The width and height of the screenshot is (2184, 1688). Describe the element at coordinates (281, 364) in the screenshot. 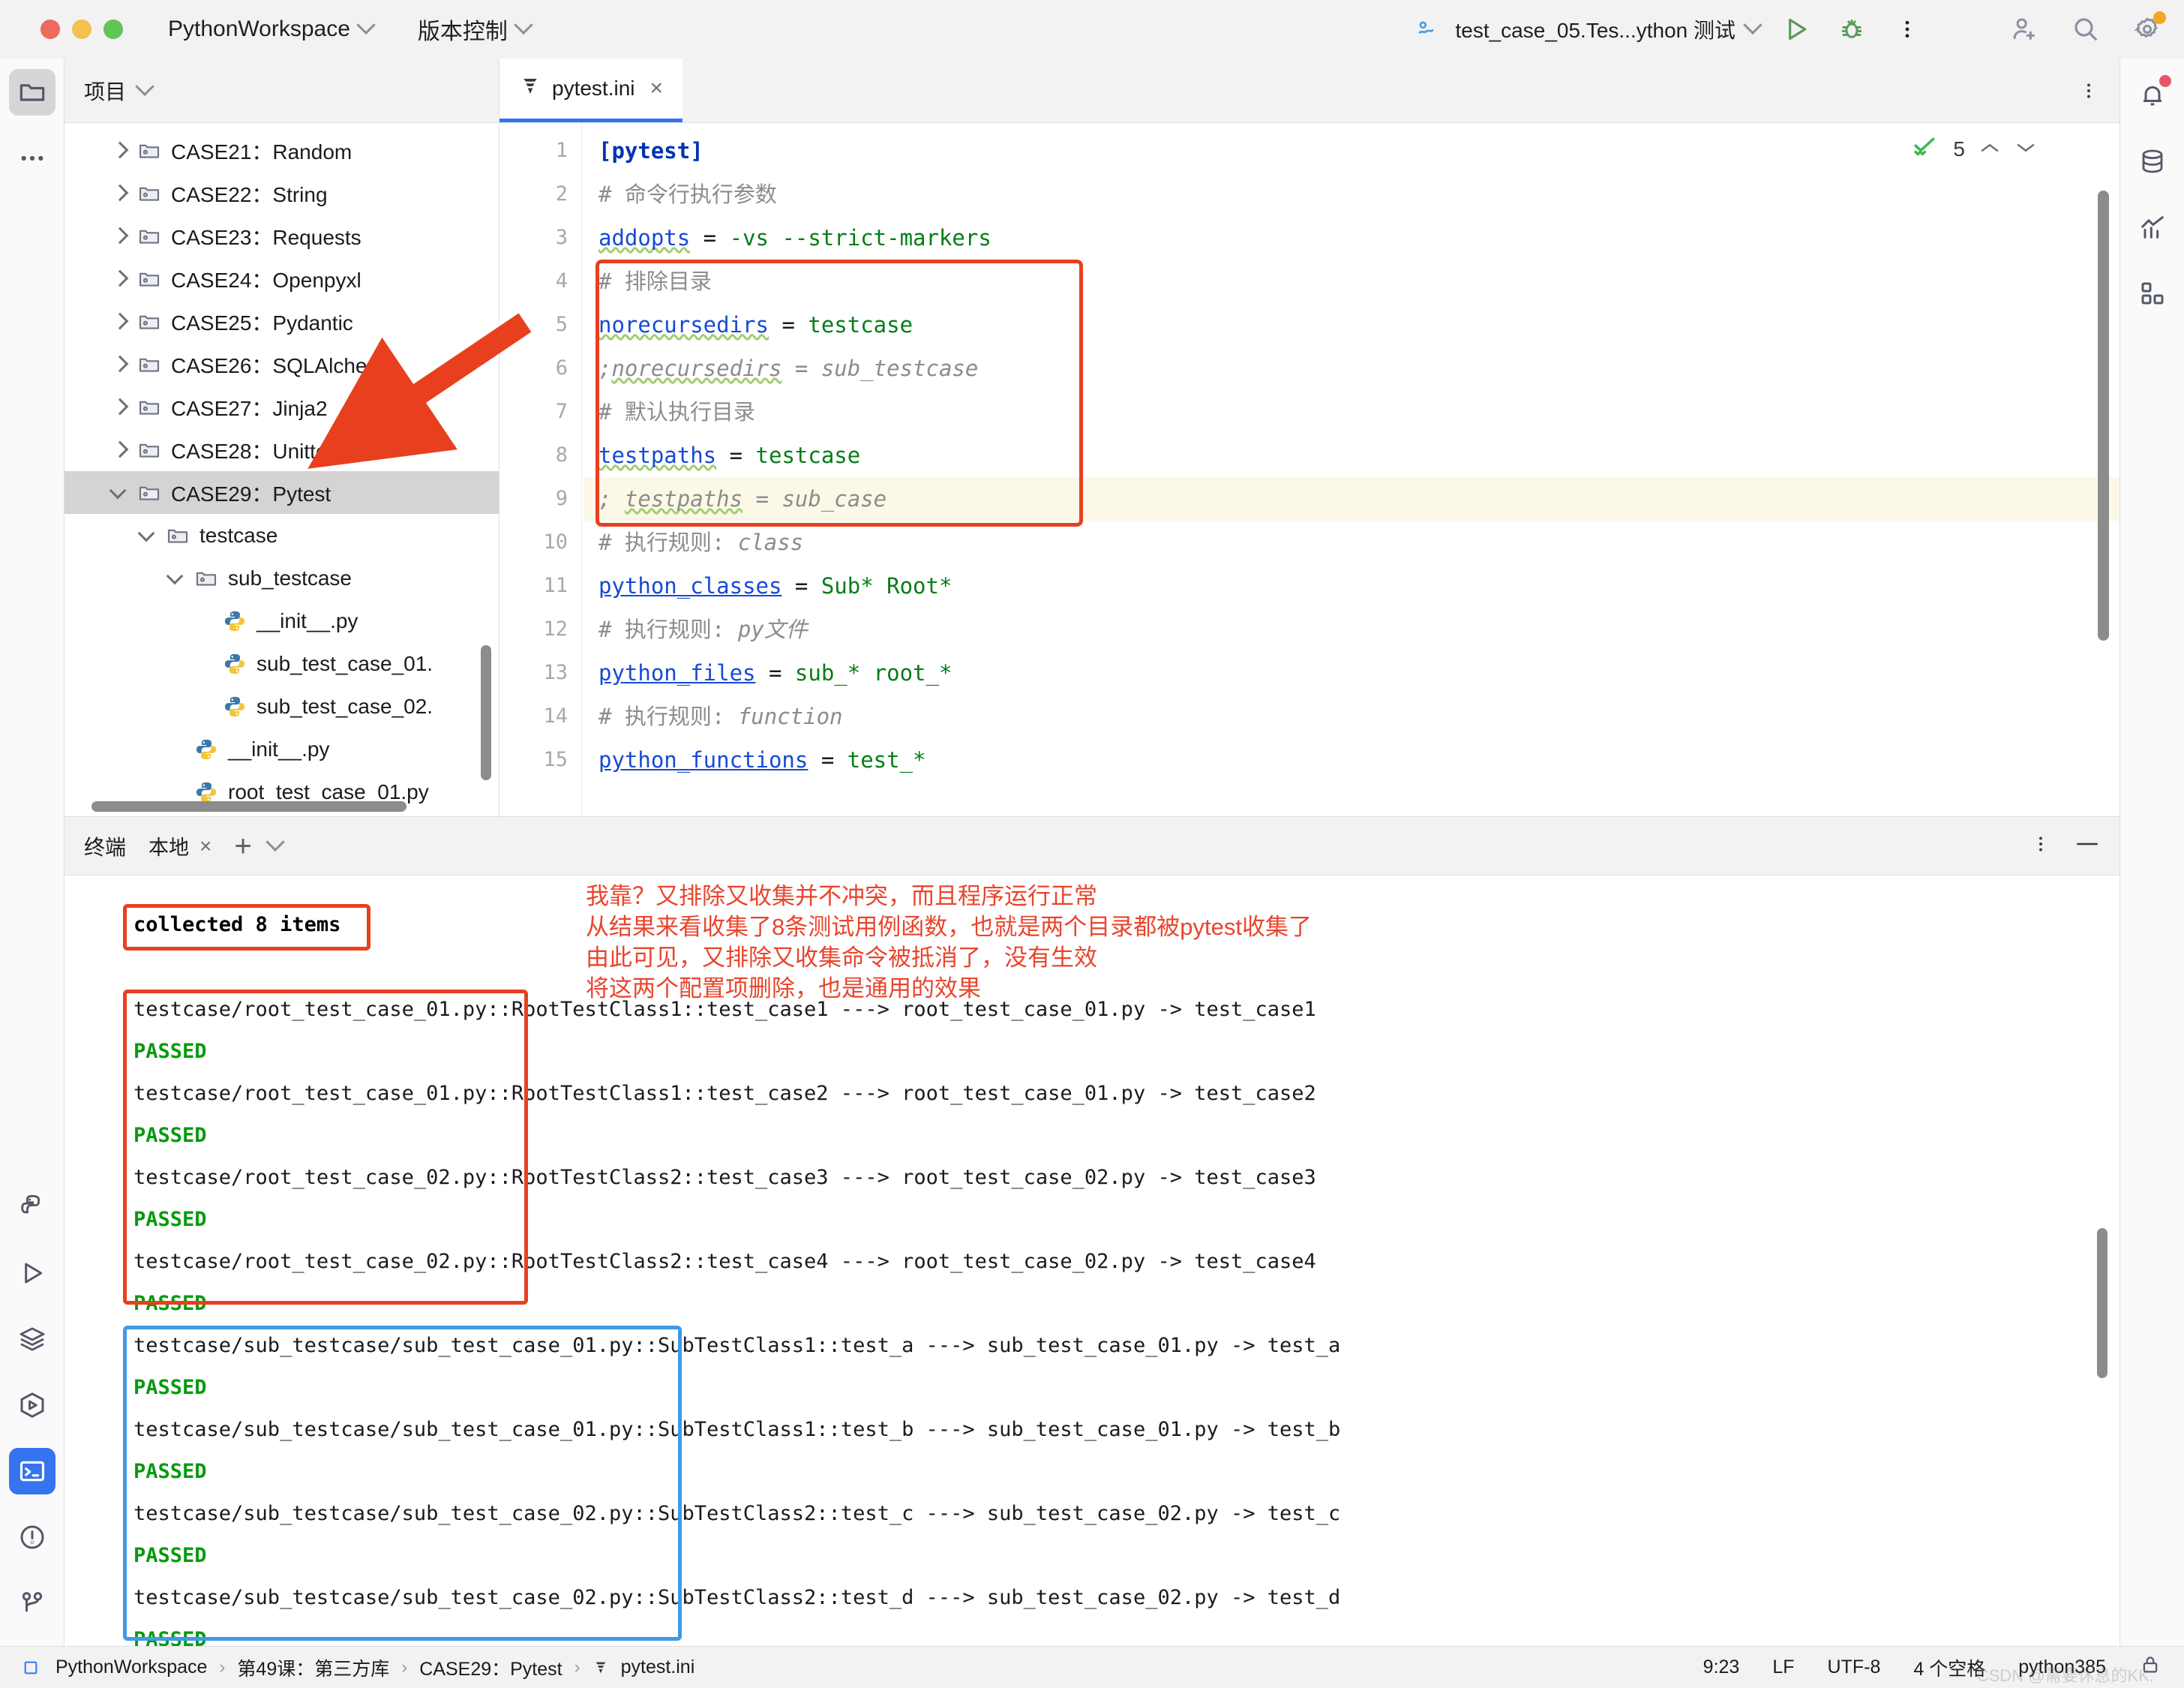

I see `tree-item: CASE26：SQLAlchemy` at that location.